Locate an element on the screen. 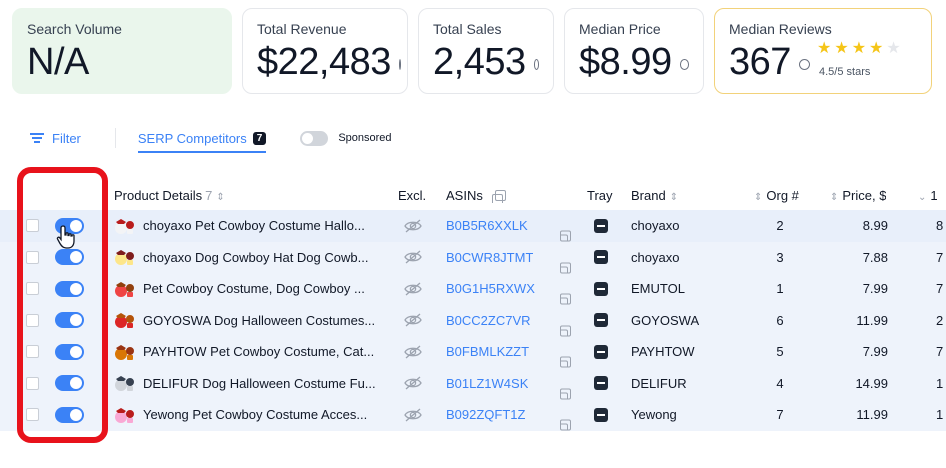  organic-rank: 1 is located at coordinates (780, 289).